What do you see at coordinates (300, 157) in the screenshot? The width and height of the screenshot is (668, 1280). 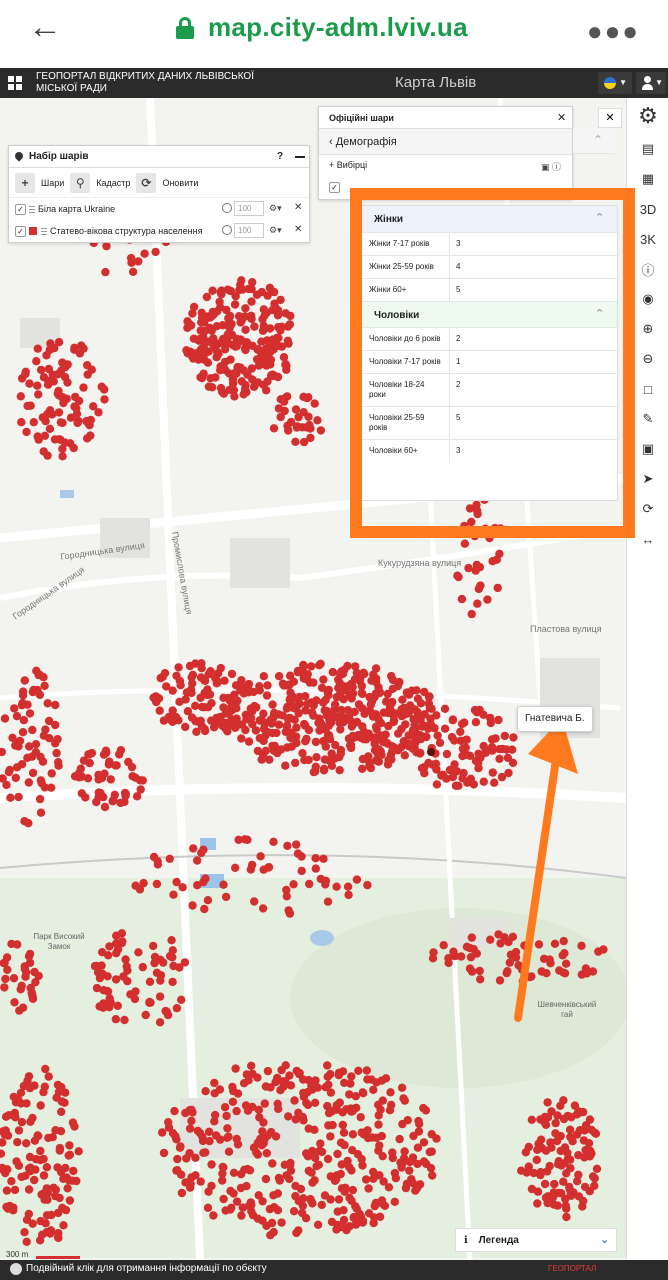 I see `minimize-icon` at bounding box center [300, 157].